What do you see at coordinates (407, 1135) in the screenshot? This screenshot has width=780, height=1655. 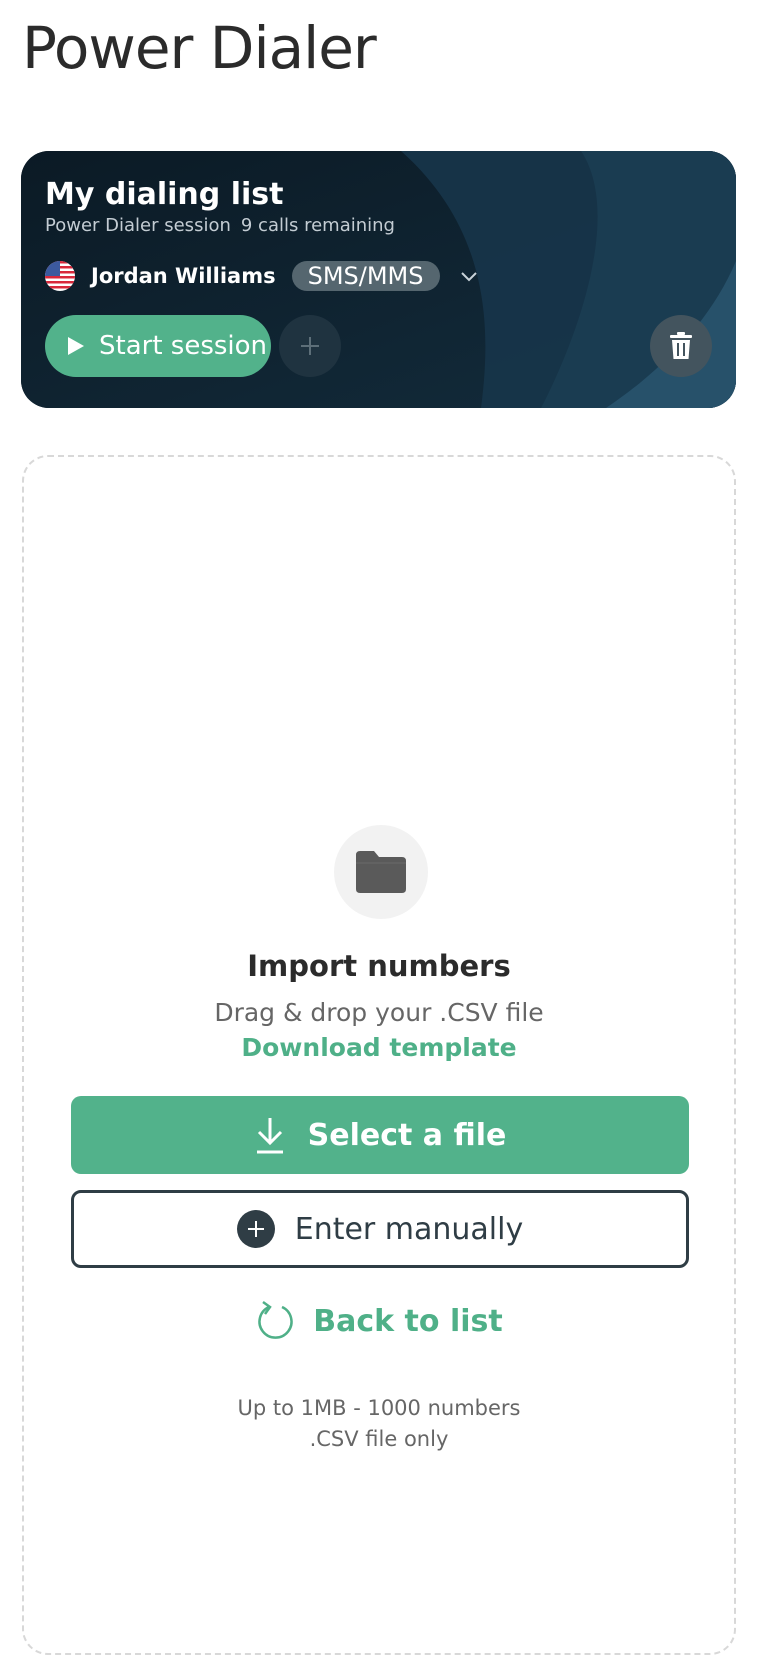 I see `select-file-label: Select a file` at bounding box center [407, 1135].